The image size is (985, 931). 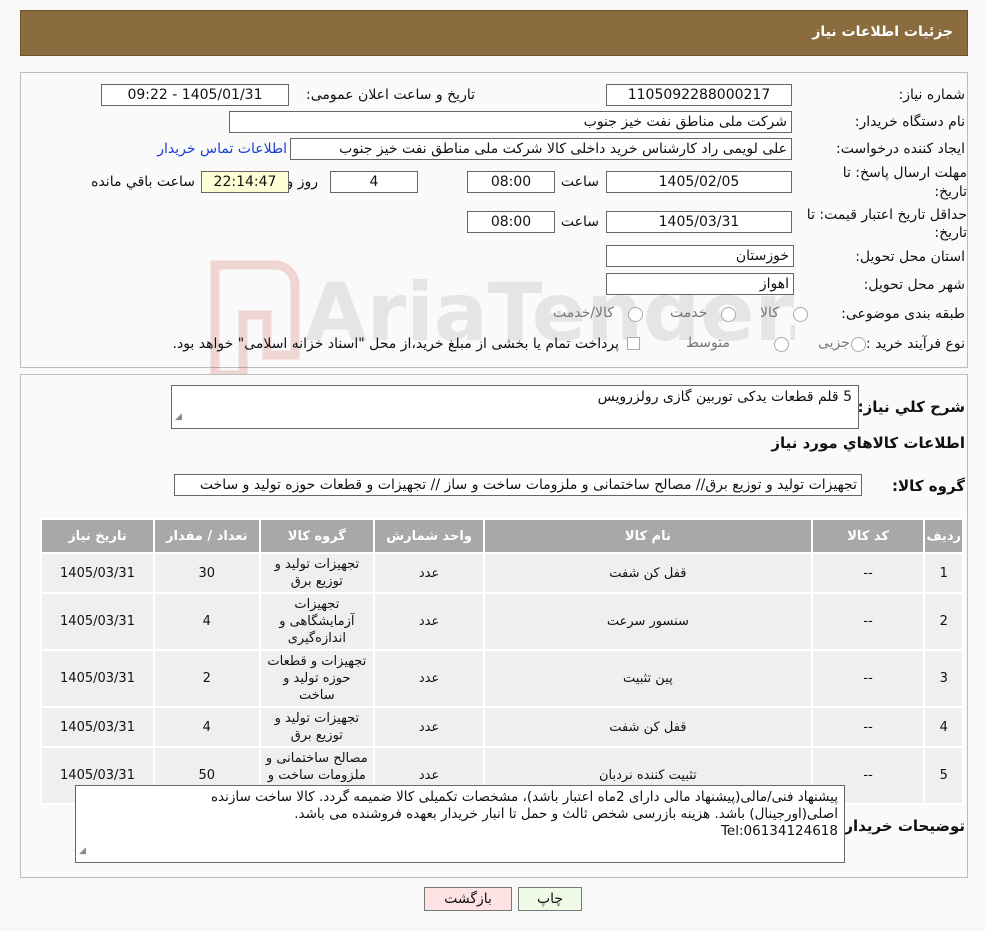 I want to click on buyer-contact-link: اطلاعات تماس خریدار, so click(x=222, y=149).